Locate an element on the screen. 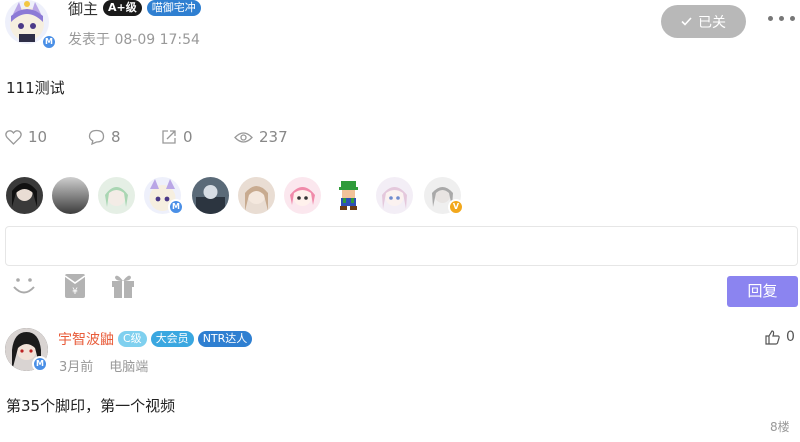 The image size is (800, 442). comment-author: 宇智波鼬 C级 大会员 NTR达人 is located at coordinates (155, 339).